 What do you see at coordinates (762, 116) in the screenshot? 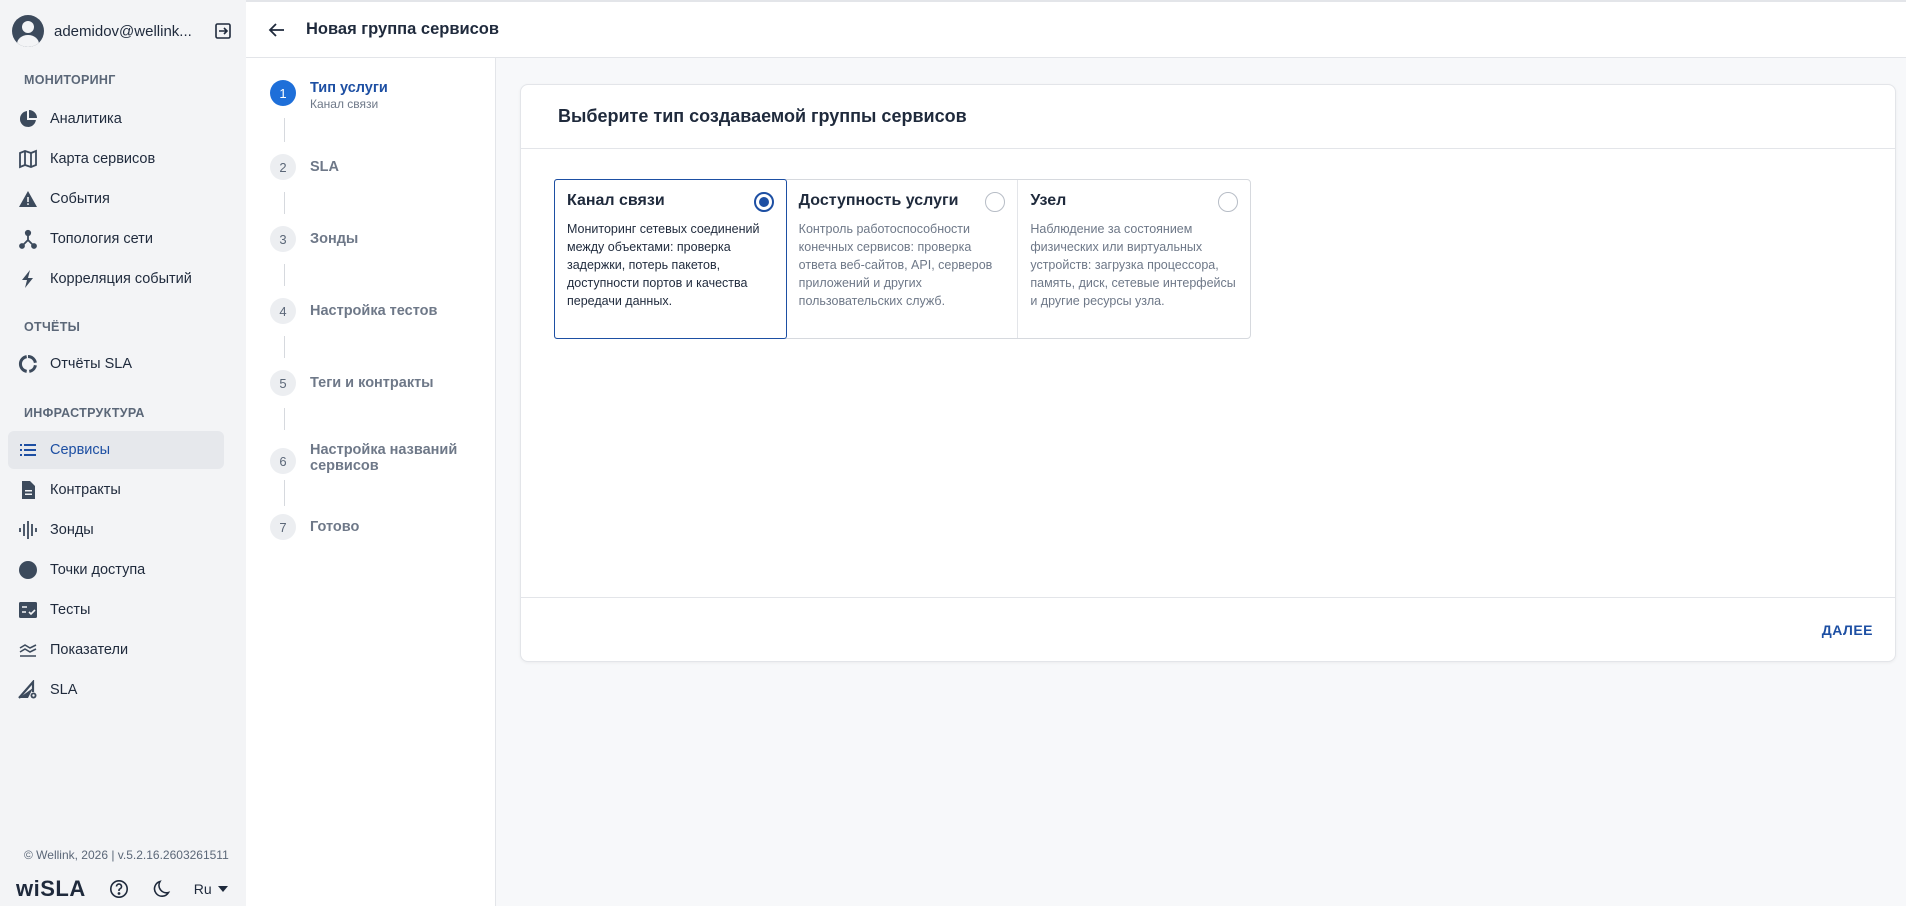
I see `card-title: Выберите тип создаваемой группы сервисов` at bounding box center [762, 116].